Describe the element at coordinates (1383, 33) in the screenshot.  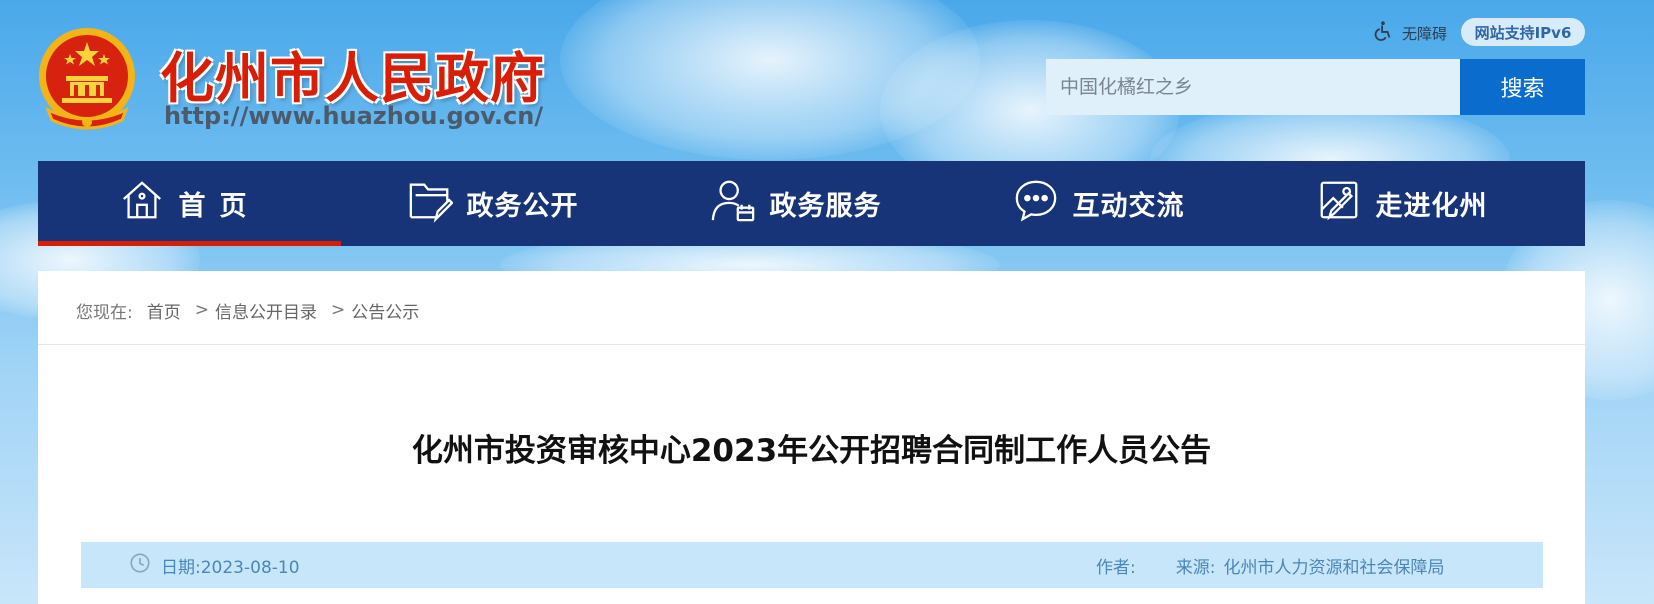
I see `wheelchair-icon` at that location.